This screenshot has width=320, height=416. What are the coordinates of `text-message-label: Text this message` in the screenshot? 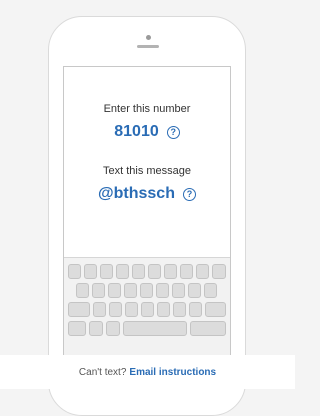 It's located at (147, 171).